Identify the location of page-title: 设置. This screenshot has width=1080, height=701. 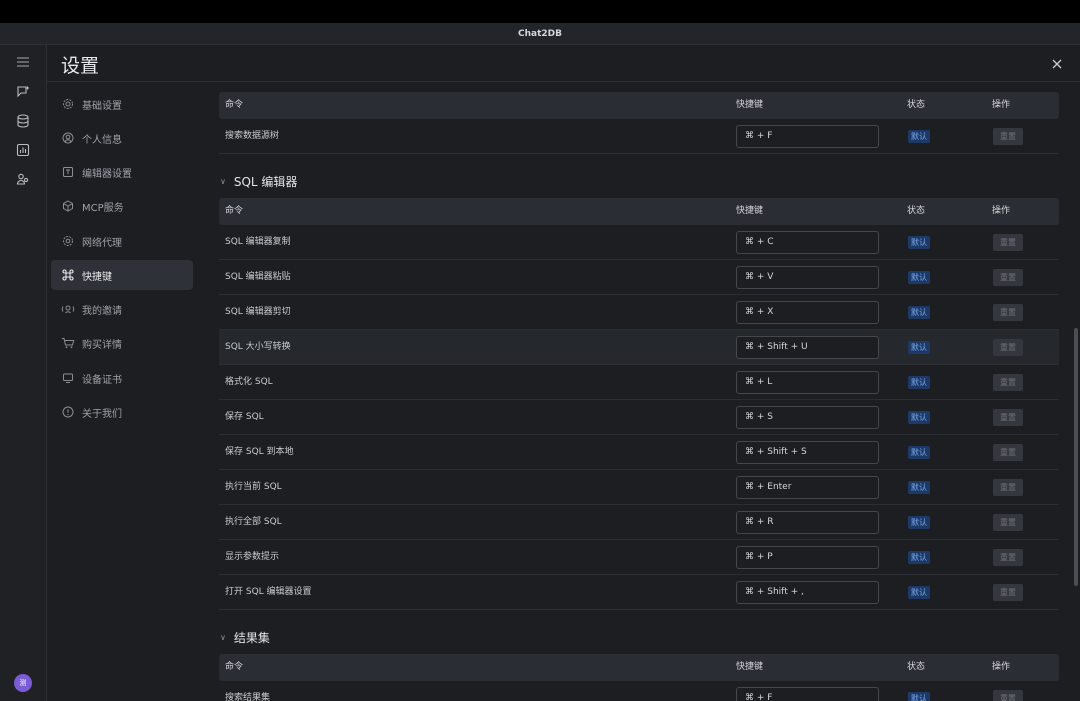
(80, 66).